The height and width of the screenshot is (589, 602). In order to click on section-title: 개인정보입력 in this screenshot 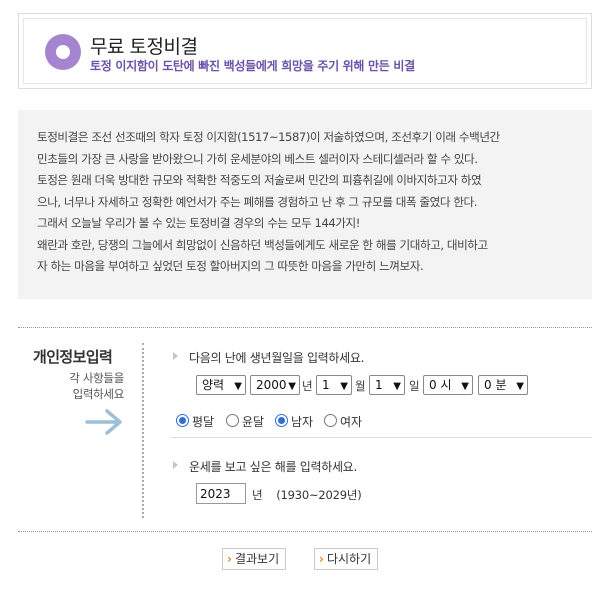, I will do `click(73, 357)`.